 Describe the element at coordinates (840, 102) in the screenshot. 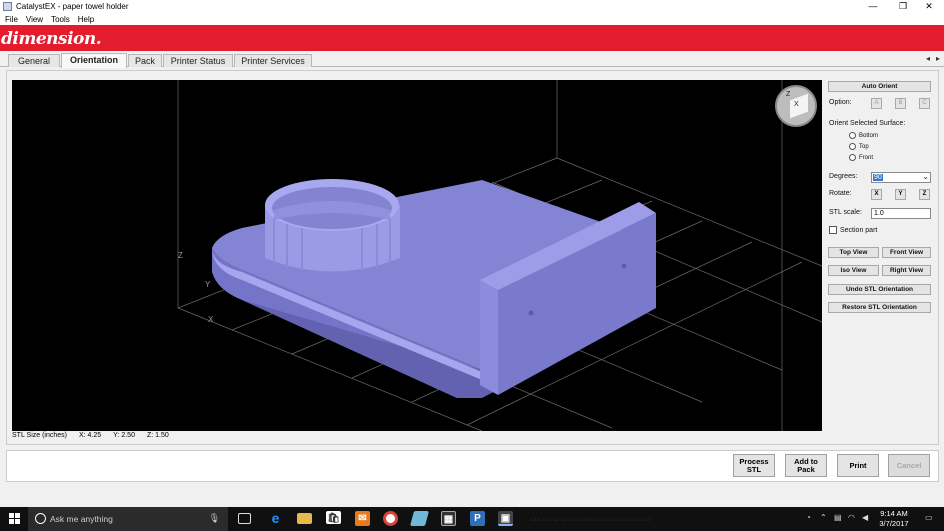

I see `option-label: Option:` at that location.